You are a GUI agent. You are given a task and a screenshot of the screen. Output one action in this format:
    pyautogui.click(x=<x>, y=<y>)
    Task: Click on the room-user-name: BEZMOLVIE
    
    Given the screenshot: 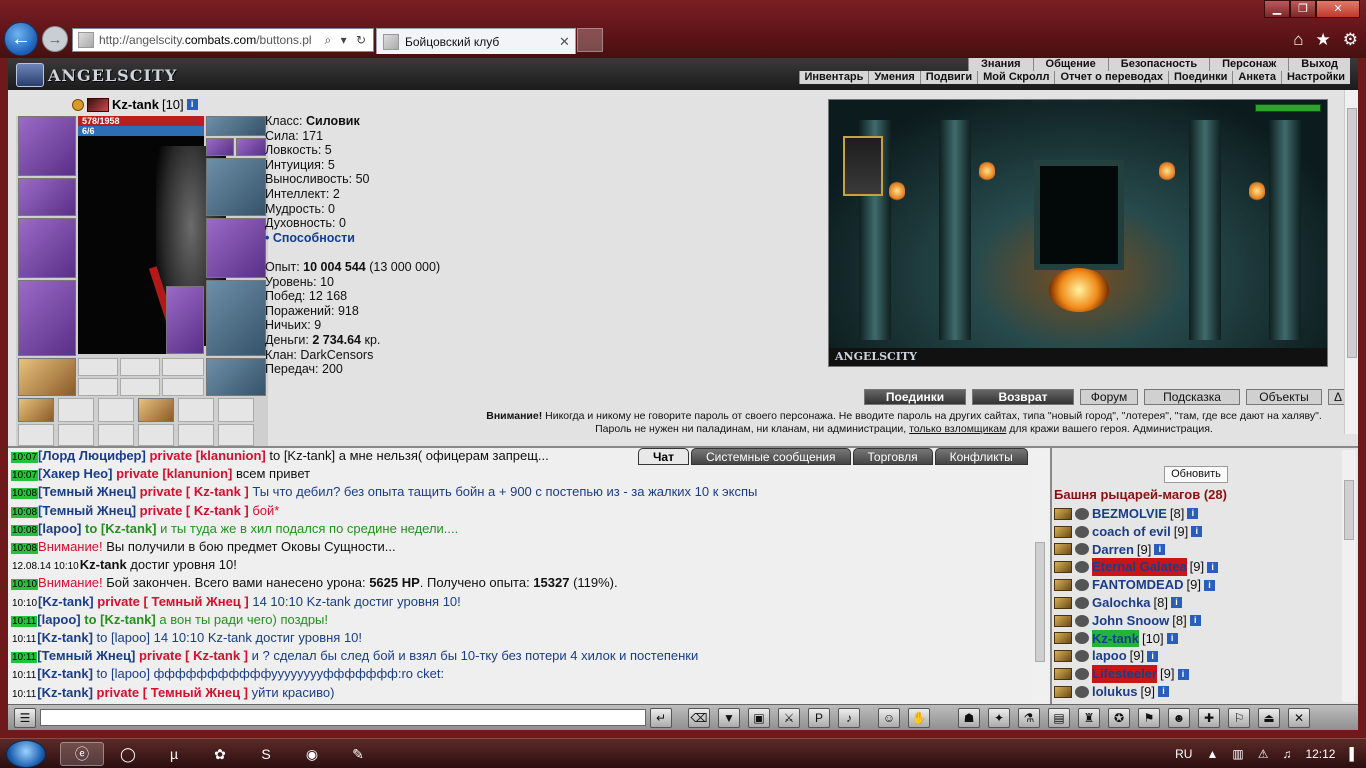 What is the action you would take?
    pyautogui.click(x=1129, y=514)
    